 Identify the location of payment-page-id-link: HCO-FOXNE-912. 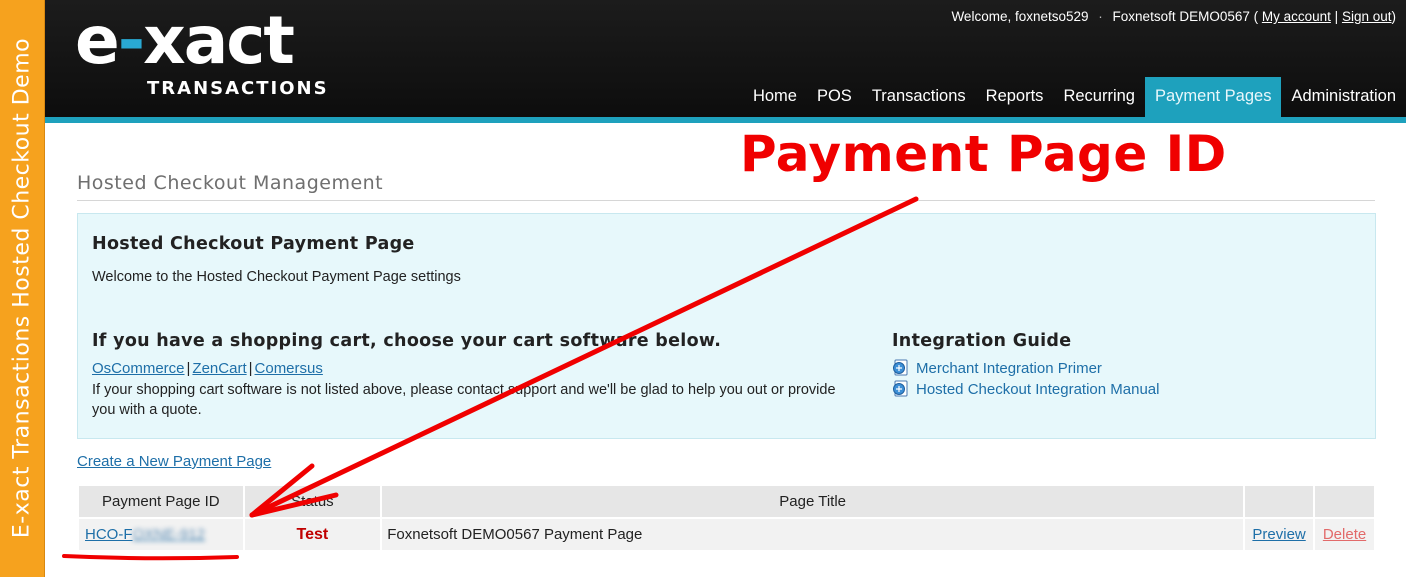
(145, 534).